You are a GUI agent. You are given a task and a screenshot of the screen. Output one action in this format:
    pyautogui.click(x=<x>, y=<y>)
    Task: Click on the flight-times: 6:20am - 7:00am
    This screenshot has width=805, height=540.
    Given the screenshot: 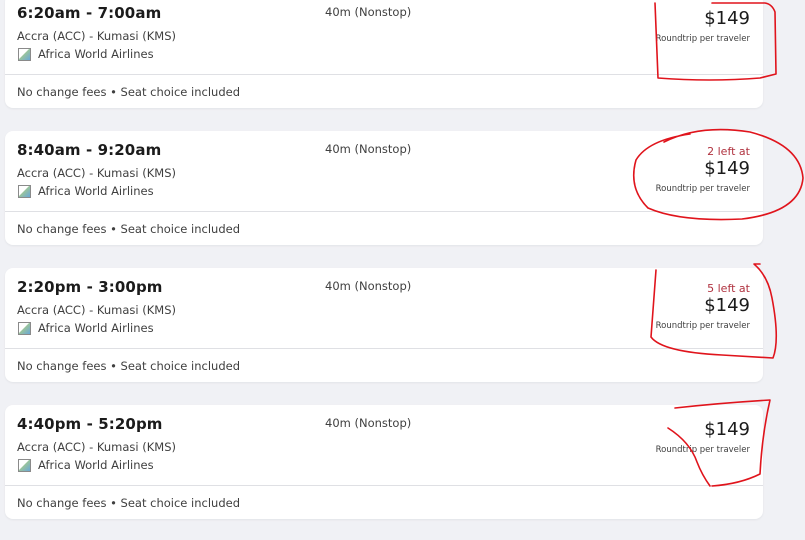 What is the action you would take?
    pyautogui.click(x=89, y=13)
    